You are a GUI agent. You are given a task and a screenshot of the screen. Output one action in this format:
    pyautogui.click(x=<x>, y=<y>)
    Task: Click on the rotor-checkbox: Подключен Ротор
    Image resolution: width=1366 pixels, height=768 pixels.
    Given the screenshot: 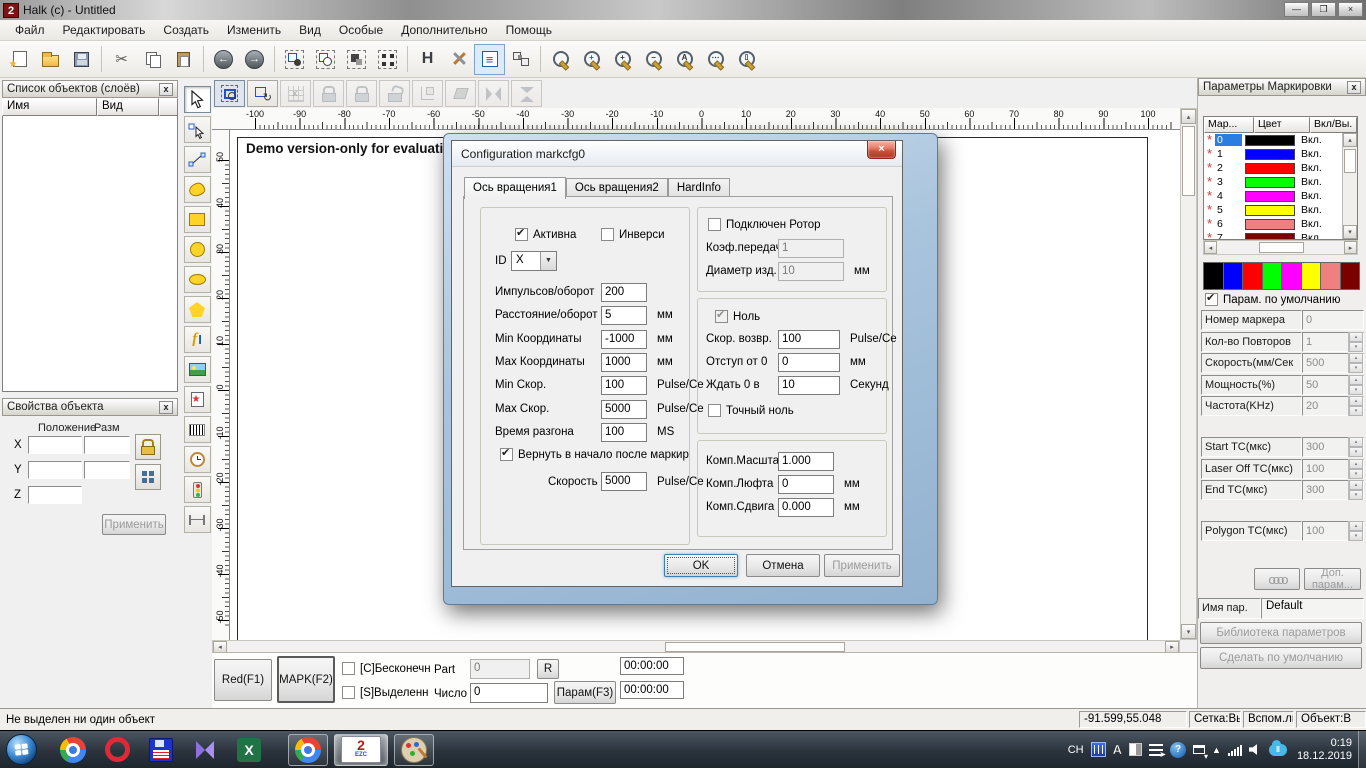 What is the action you would take?
    pyautogui.click(x=764, y=224)
    